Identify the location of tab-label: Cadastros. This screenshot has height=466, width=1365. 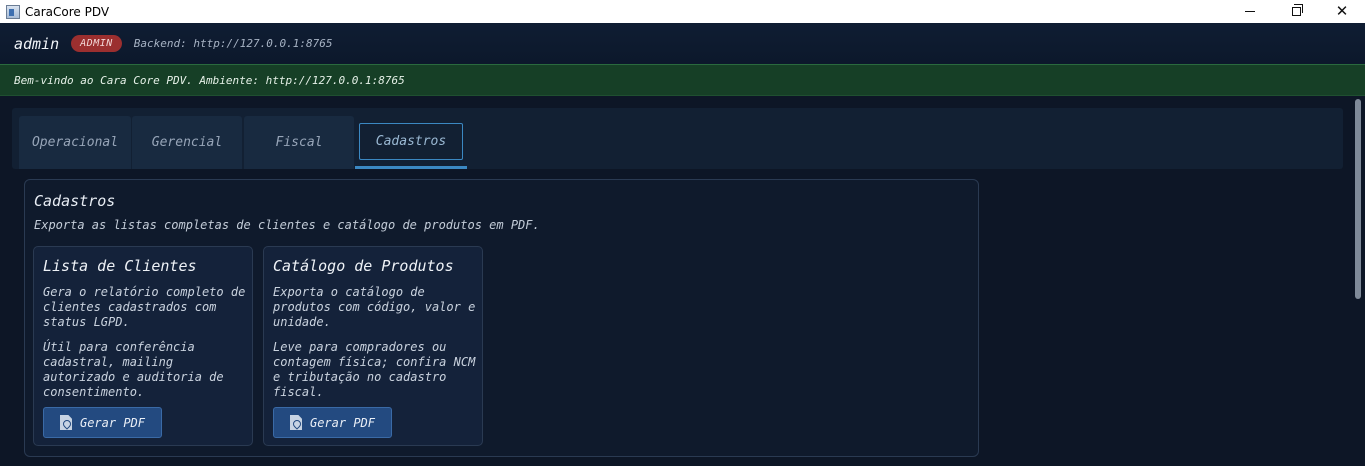
(411, 141).